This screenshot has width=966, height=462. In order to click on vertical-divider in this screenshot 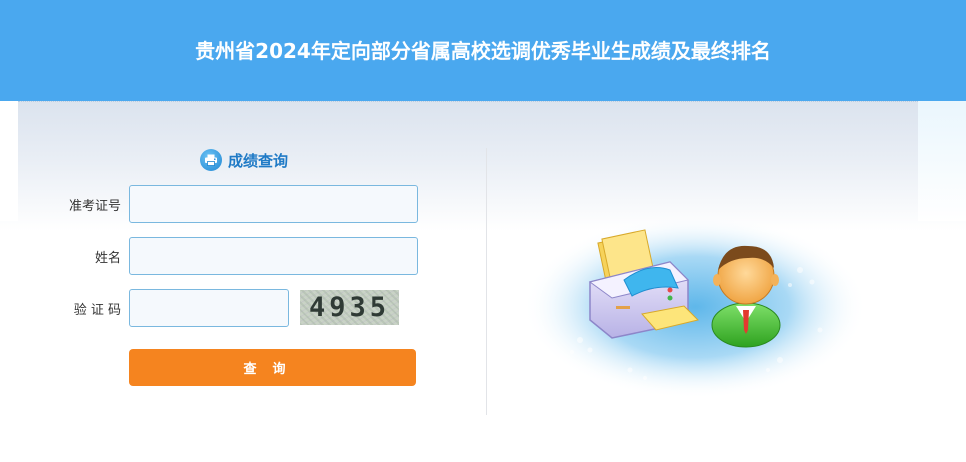, I will do `click(486, 281)`.